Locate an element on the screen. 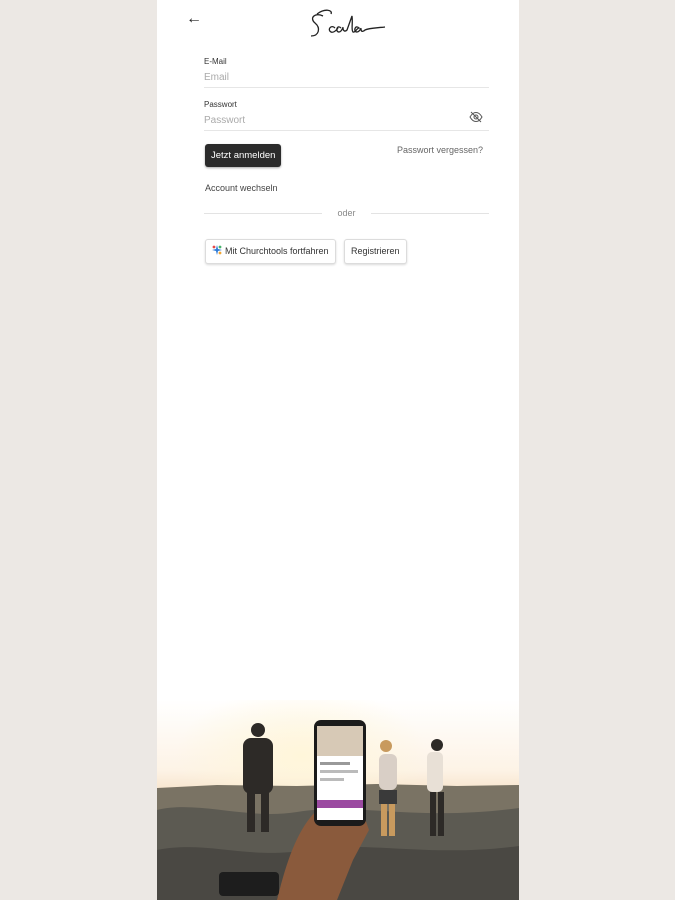  arrow-left-icon: ← is located at coordinates (194, 19).